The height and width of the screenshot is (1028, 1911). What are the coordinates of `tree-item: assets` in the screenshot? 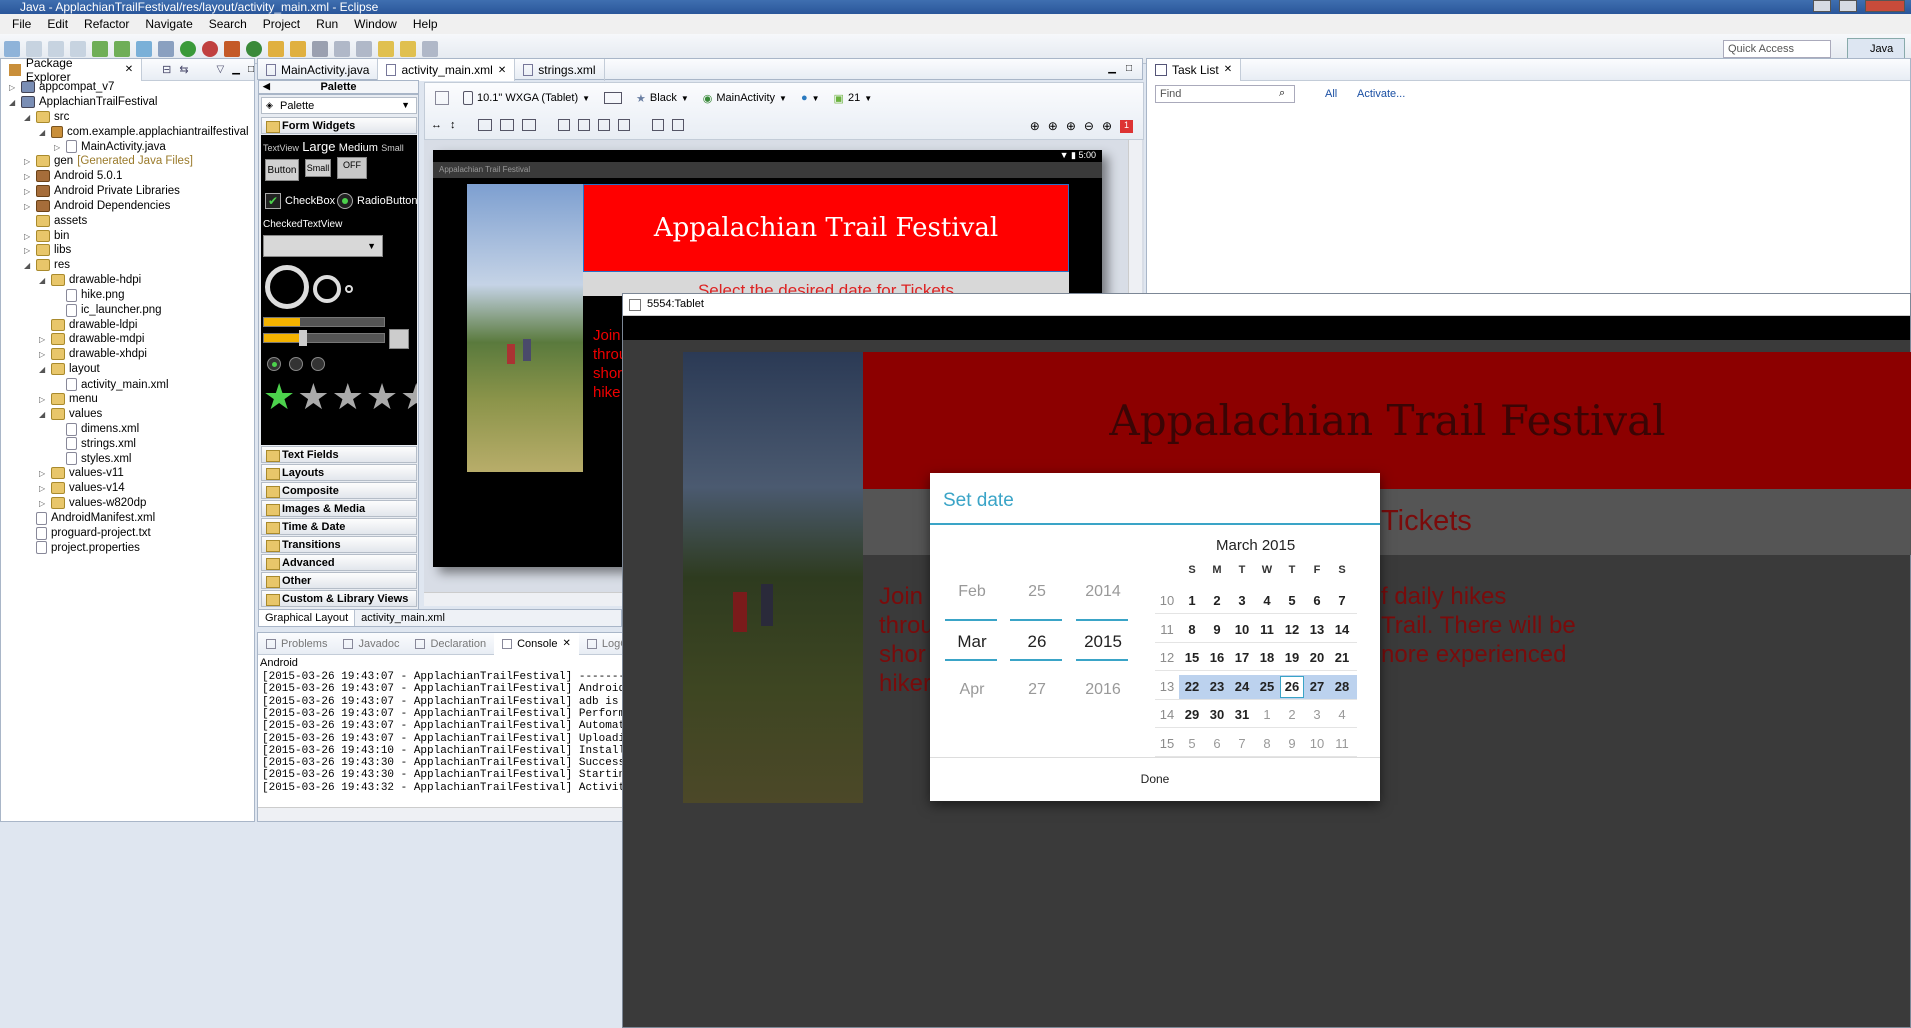 It's located at (55, 220).